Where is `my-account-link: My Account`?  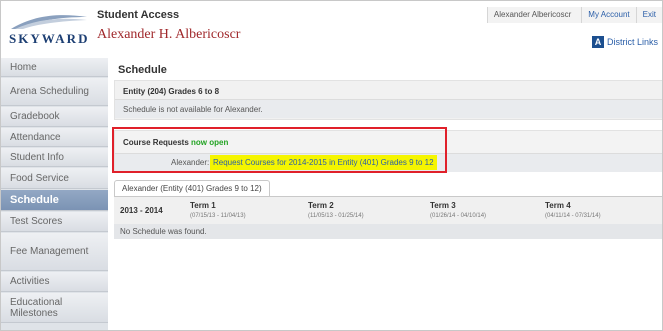
my-account-link: My Account is located at coordinates (608, 15).